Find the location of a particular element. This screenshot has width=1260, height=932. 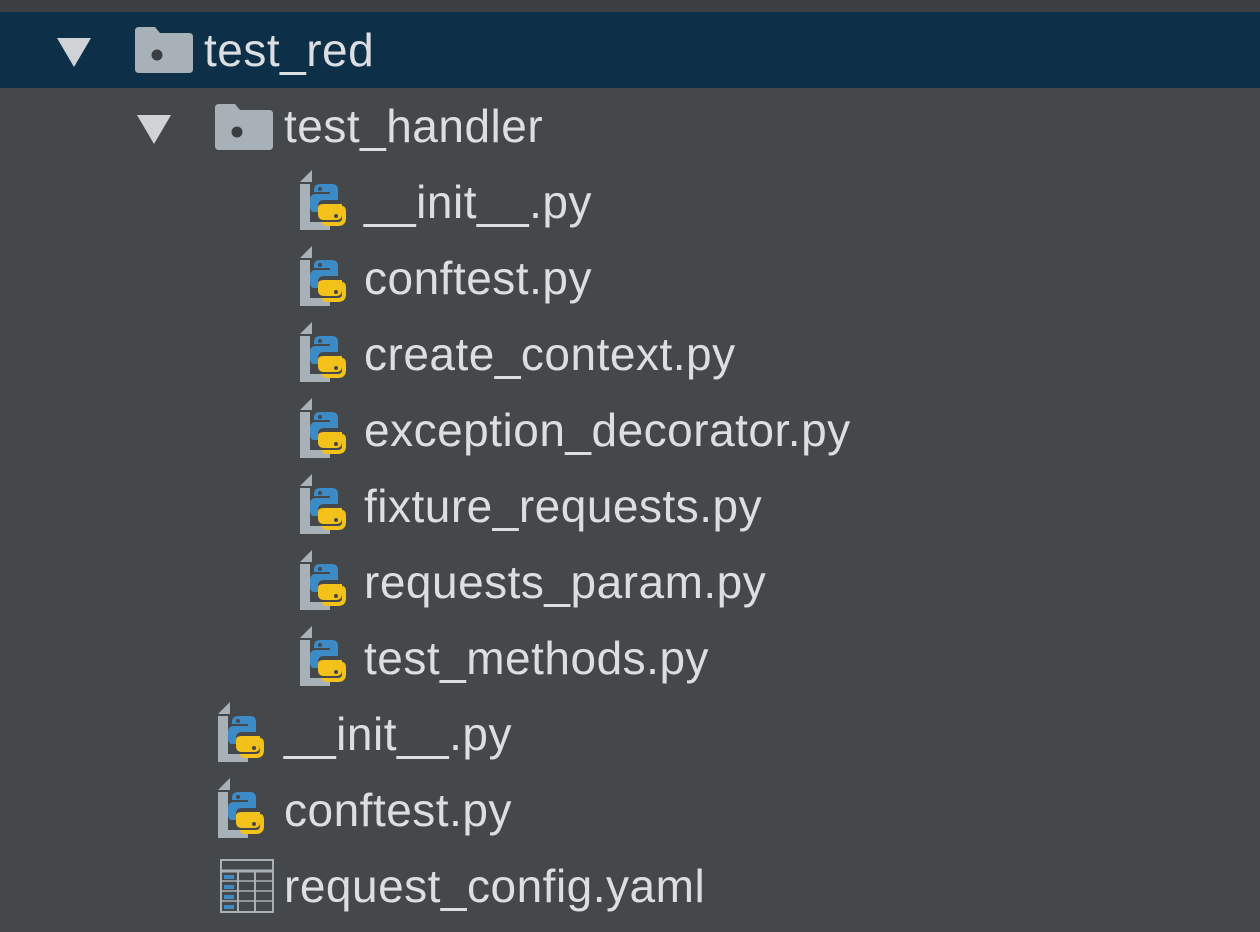

tree-item-label: test_methods.py is located at coordinates (537, 658).